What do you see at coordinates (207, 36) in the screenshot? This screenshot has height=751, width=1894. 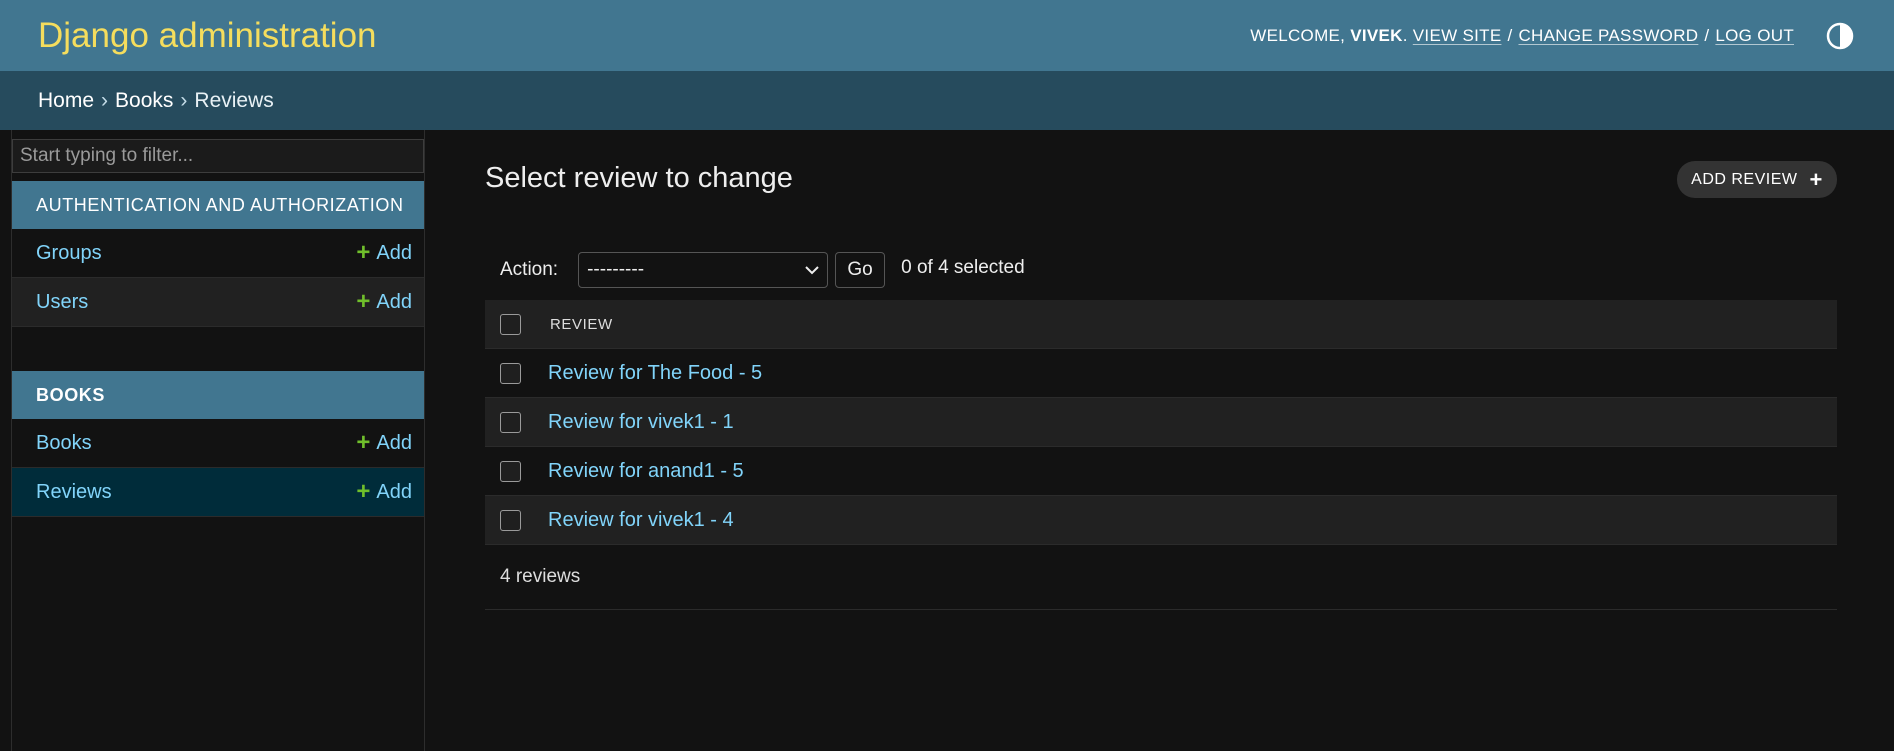 I see `site-branding: Django administration` at bounding box center [207, 36].